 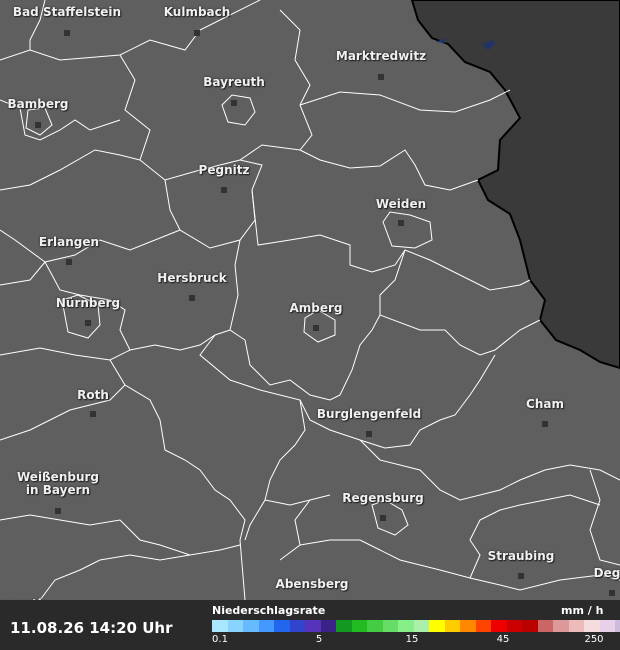 I want to click on legend-tick-label: 250, so click(x=594, y=639).